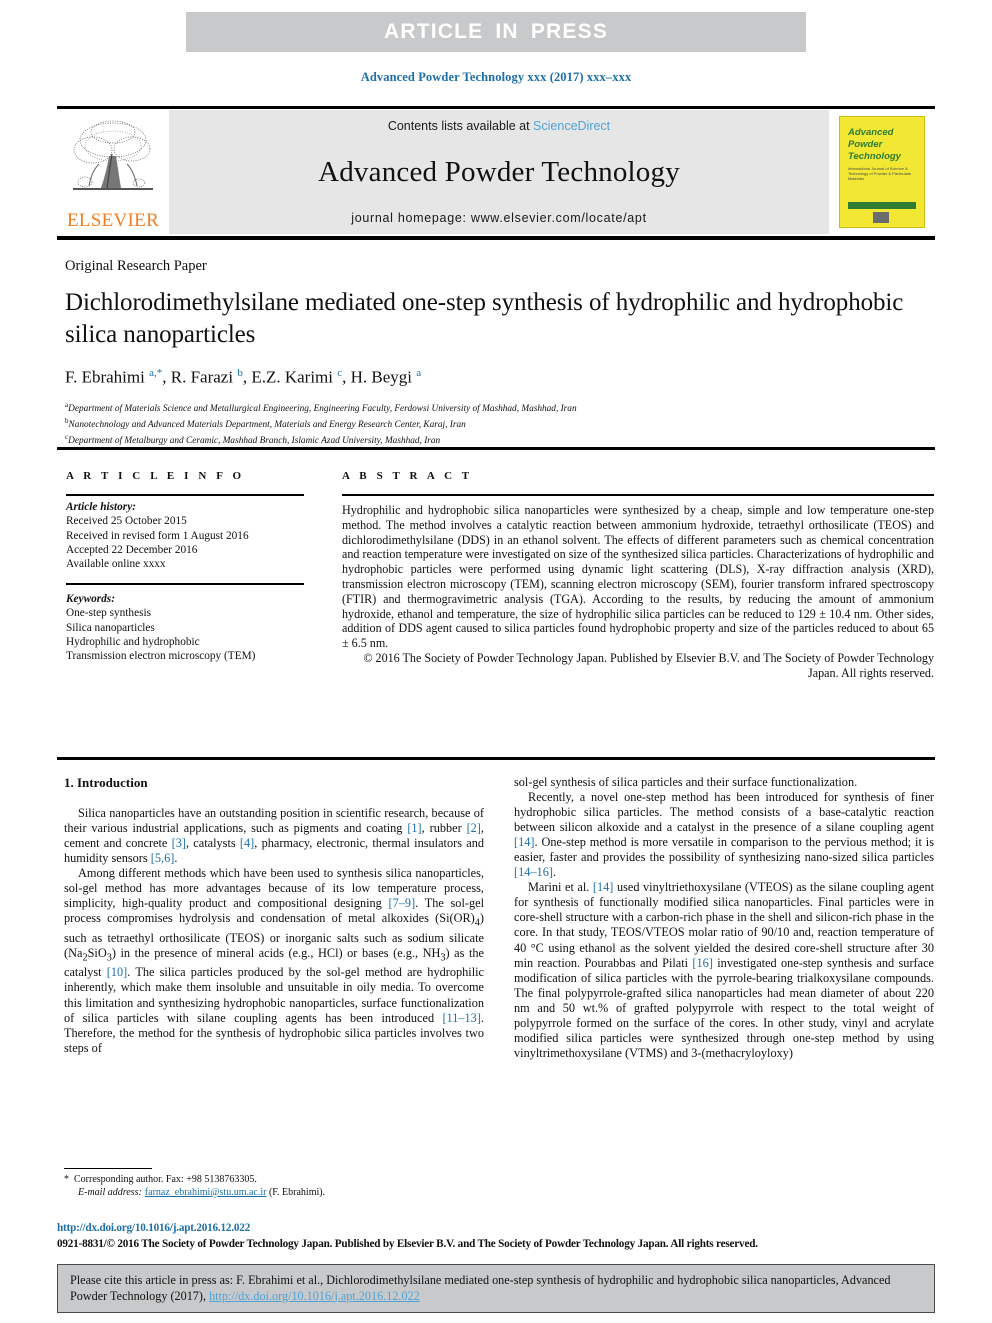  I want to click on paper-type-label: Original Research Paper, so click(136, 266).